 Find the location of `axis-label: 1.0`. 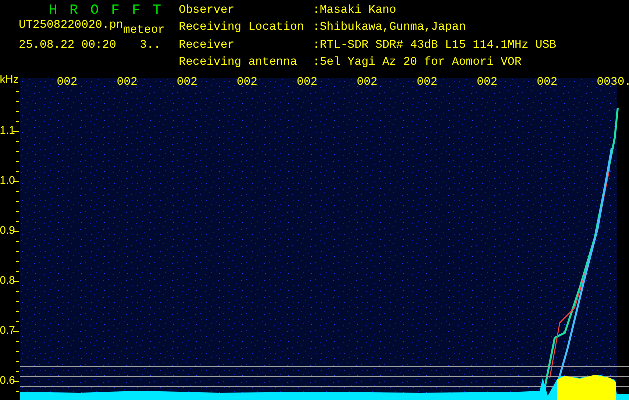

axis-label: 1.0 is located at coordinates (8, 181).